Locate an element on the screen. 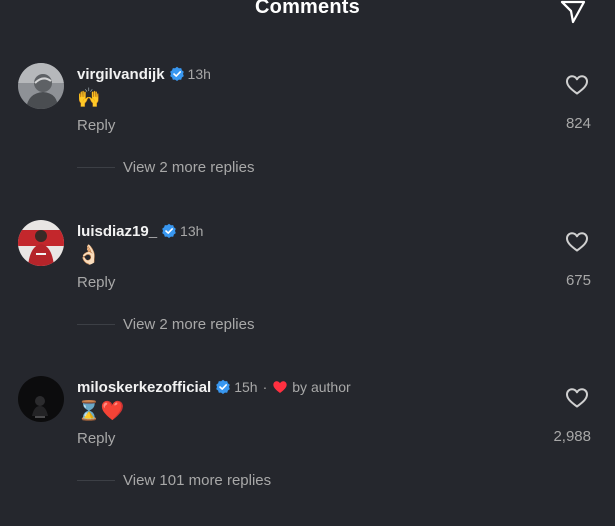  comments-header: Comments is located at coordinates (307, 14).